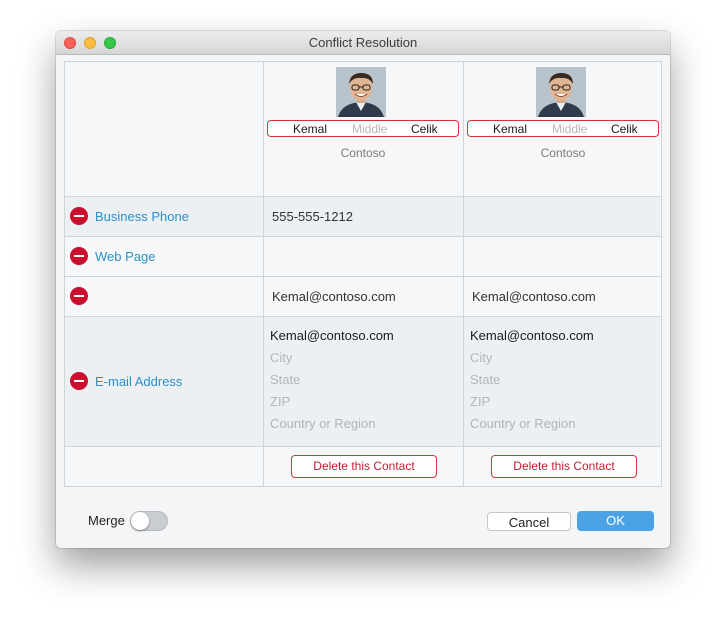  I want to click on remove-email-address-icon, so click(79, 381).